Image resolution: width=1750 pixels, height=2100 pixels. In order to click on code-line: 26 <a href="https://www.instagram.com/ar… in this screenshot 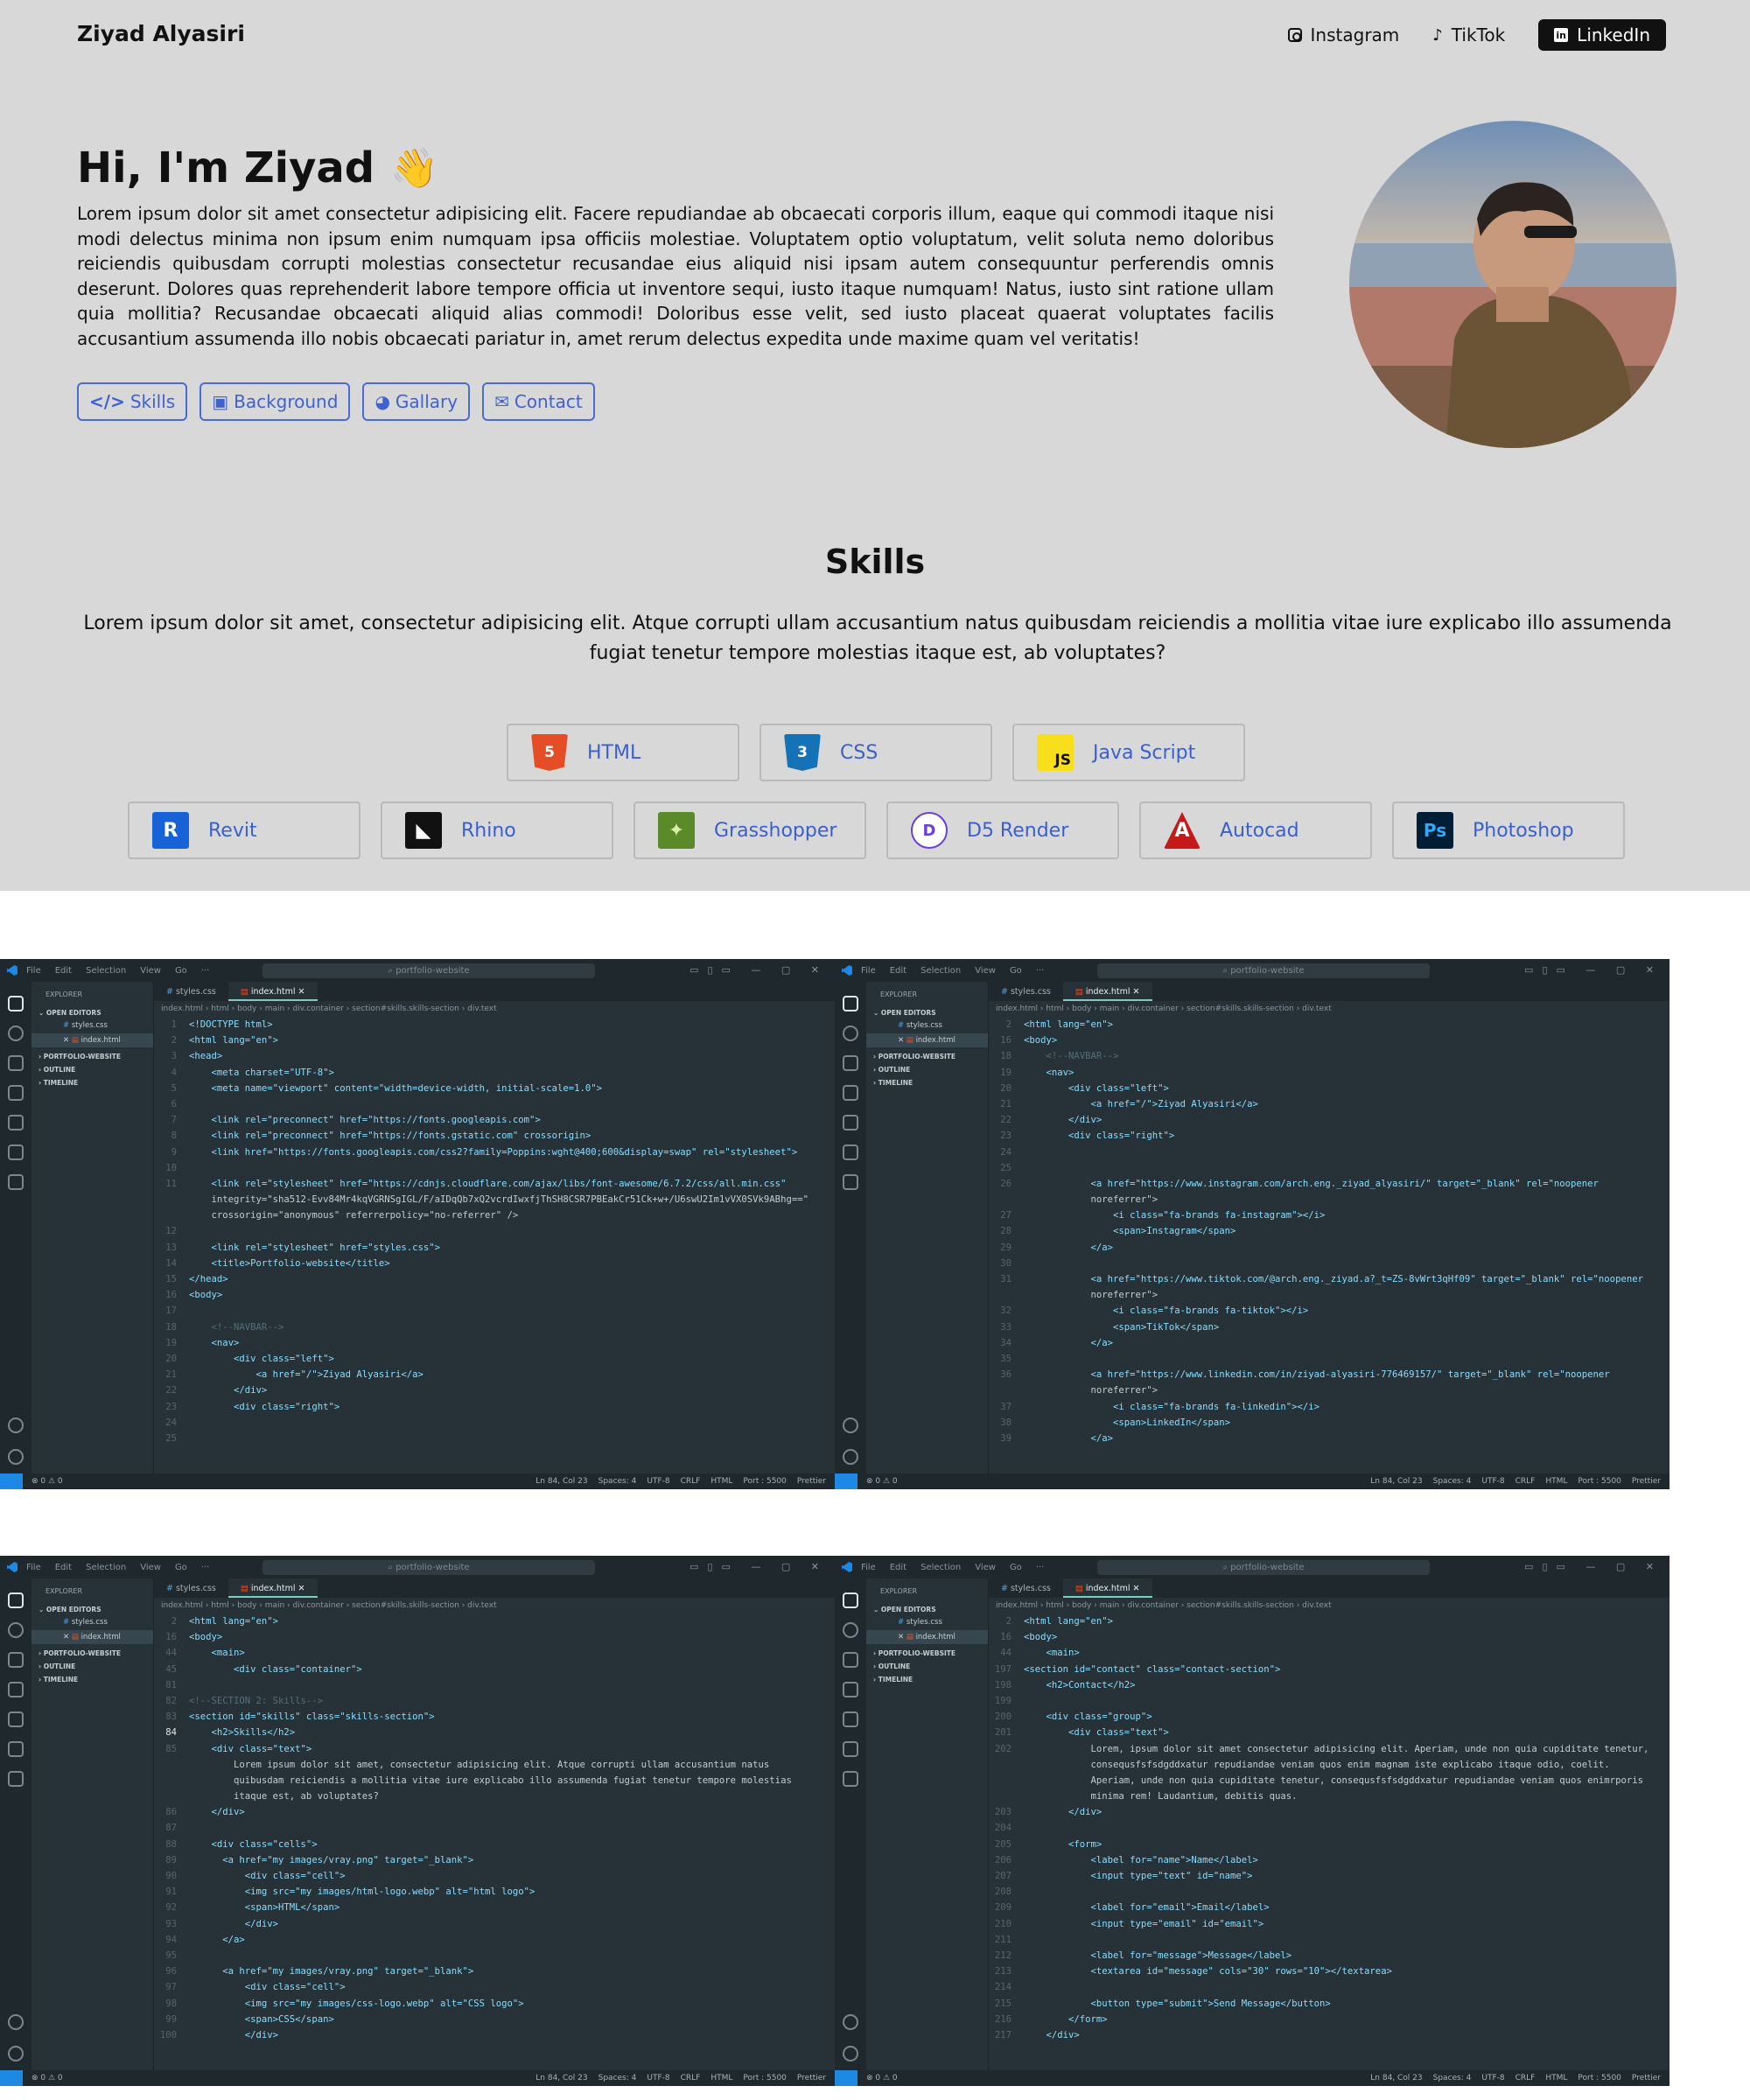, I will do `click(1329, 1184)`.